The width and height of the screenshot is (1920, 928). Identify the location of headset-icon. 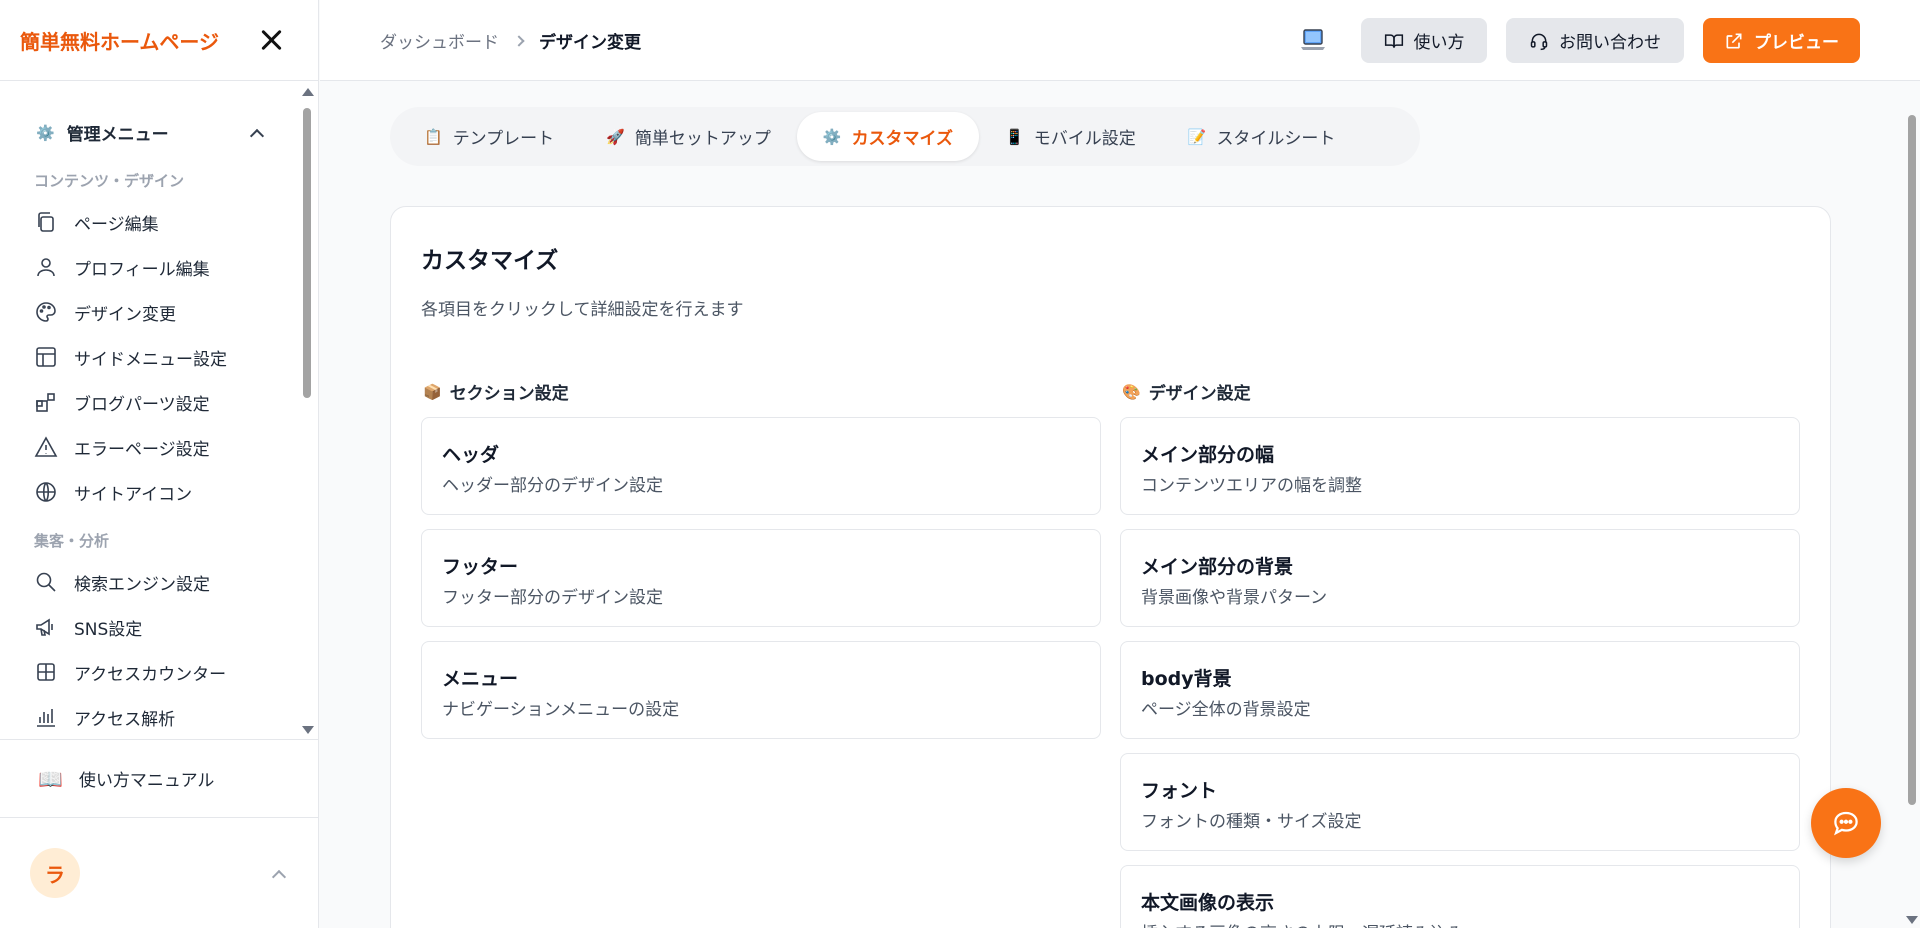
(1539, 41).